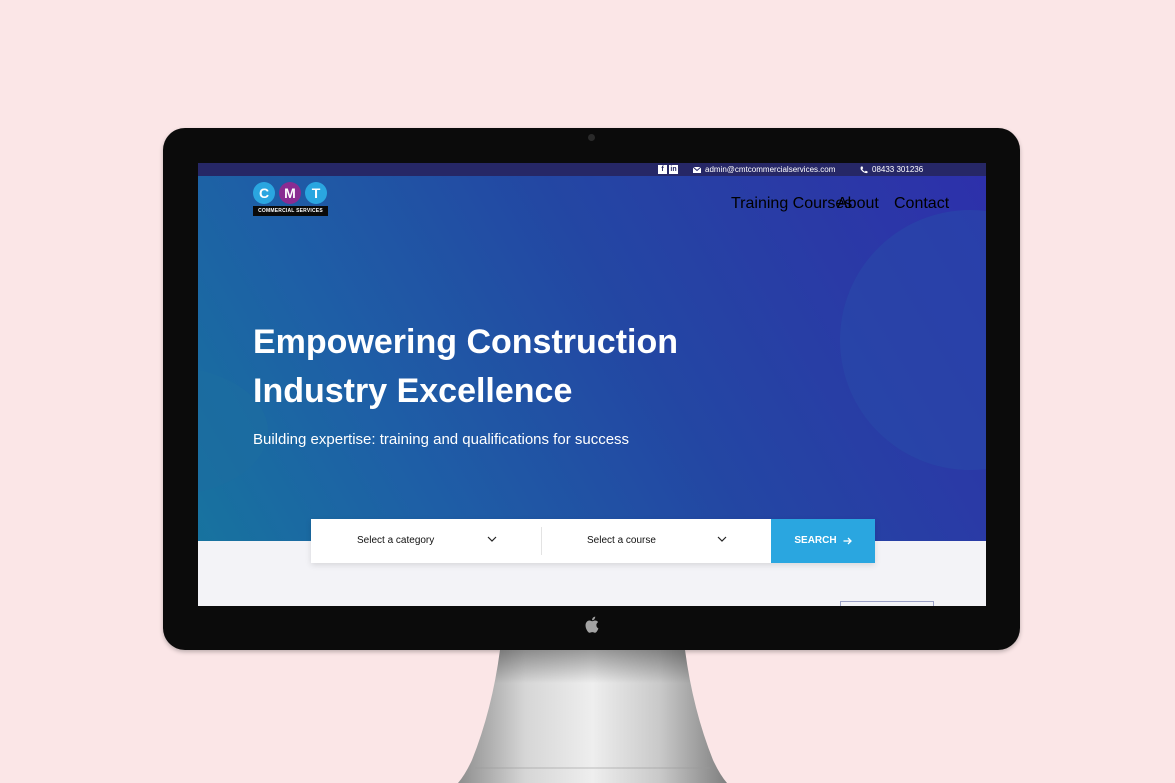  Describe the element at coordinates (592, 716) in the screenshot. I see `monitor-stand` at that location.